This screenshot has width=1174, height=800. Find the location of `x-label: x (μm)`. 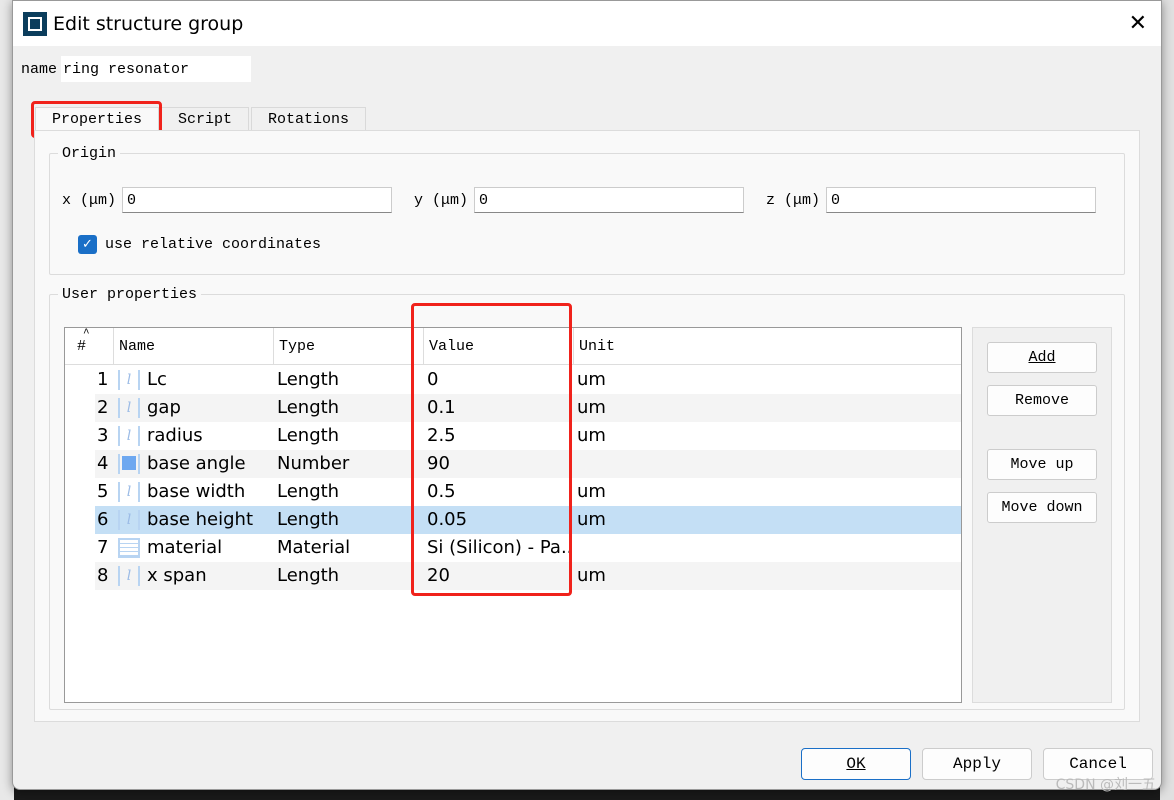

x-label: x (μm) is located at coordinates (89, 200).